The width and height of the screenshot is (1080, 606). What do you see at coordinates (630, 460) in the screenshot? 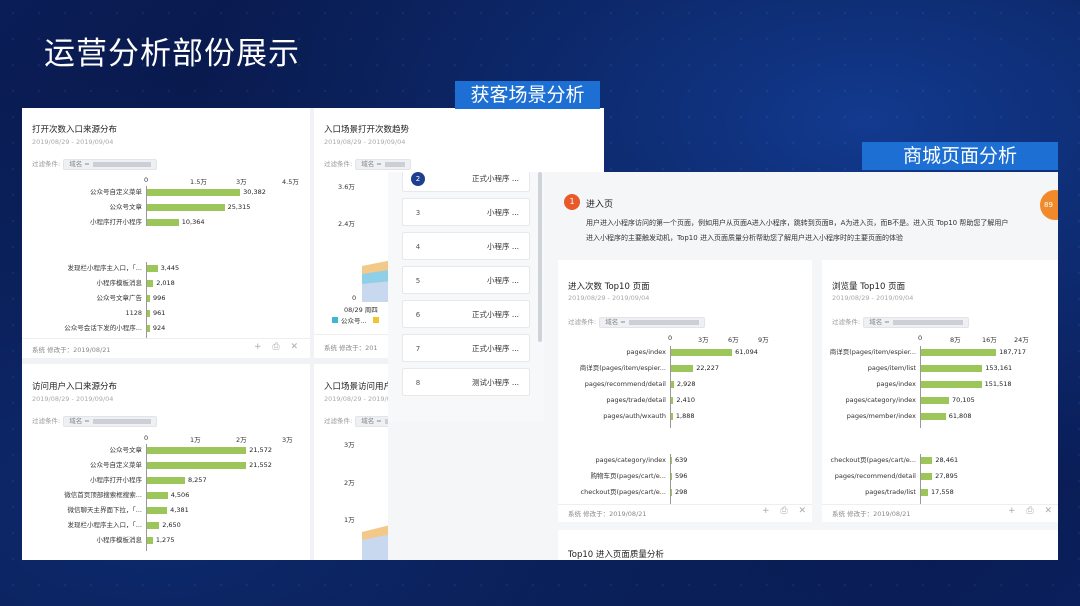
I see `bar-label: pages/category/index` at bounding box center [630, 460].